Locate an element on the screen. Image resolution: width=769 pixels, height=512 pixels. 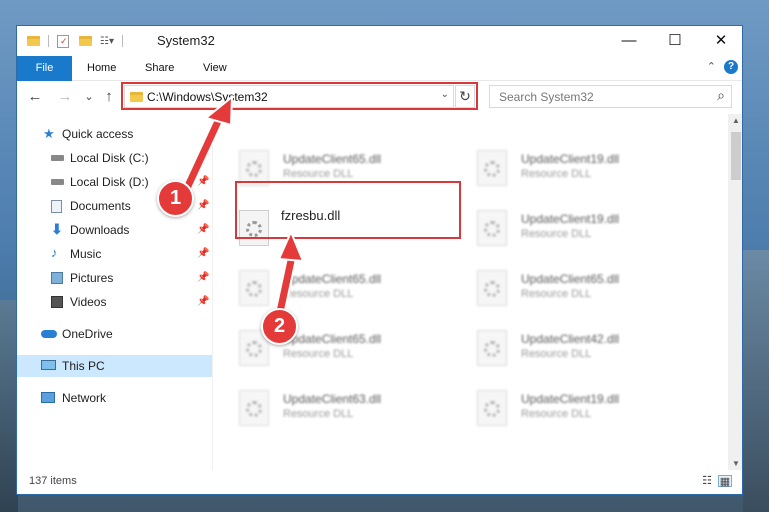
folder-icon is located at coordinates (136, 97).